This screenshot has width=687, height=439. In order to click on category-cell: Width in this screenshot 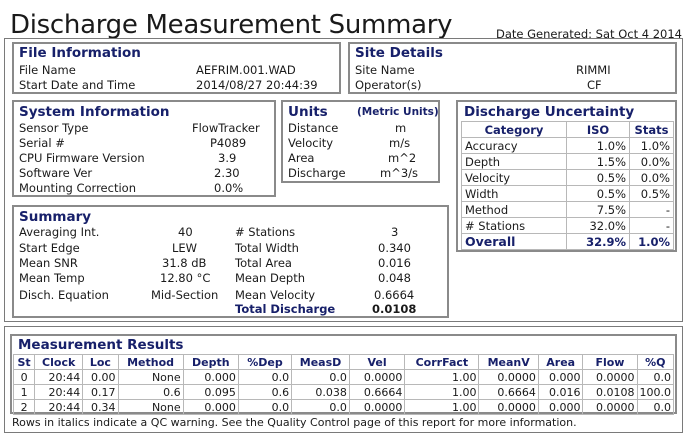, I will do `click(514, 193)`.